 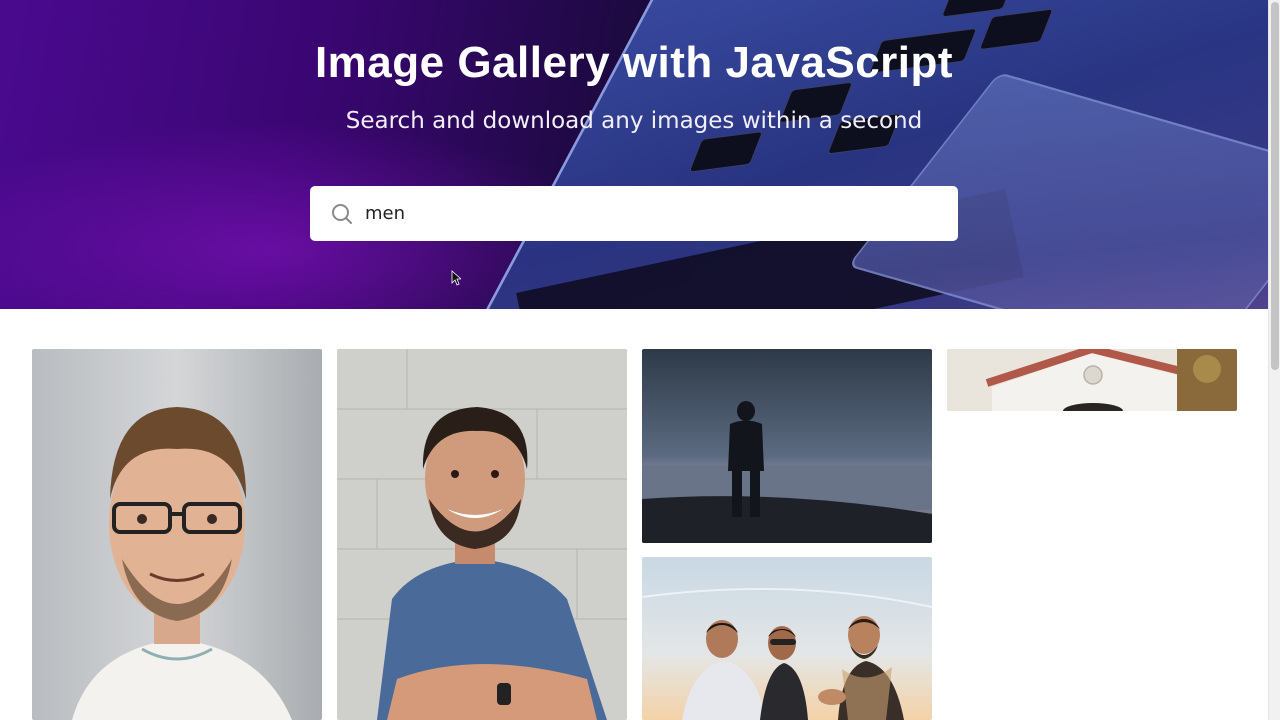 I want to click on scrollbar-thumb, so click(x=1275, y=186).